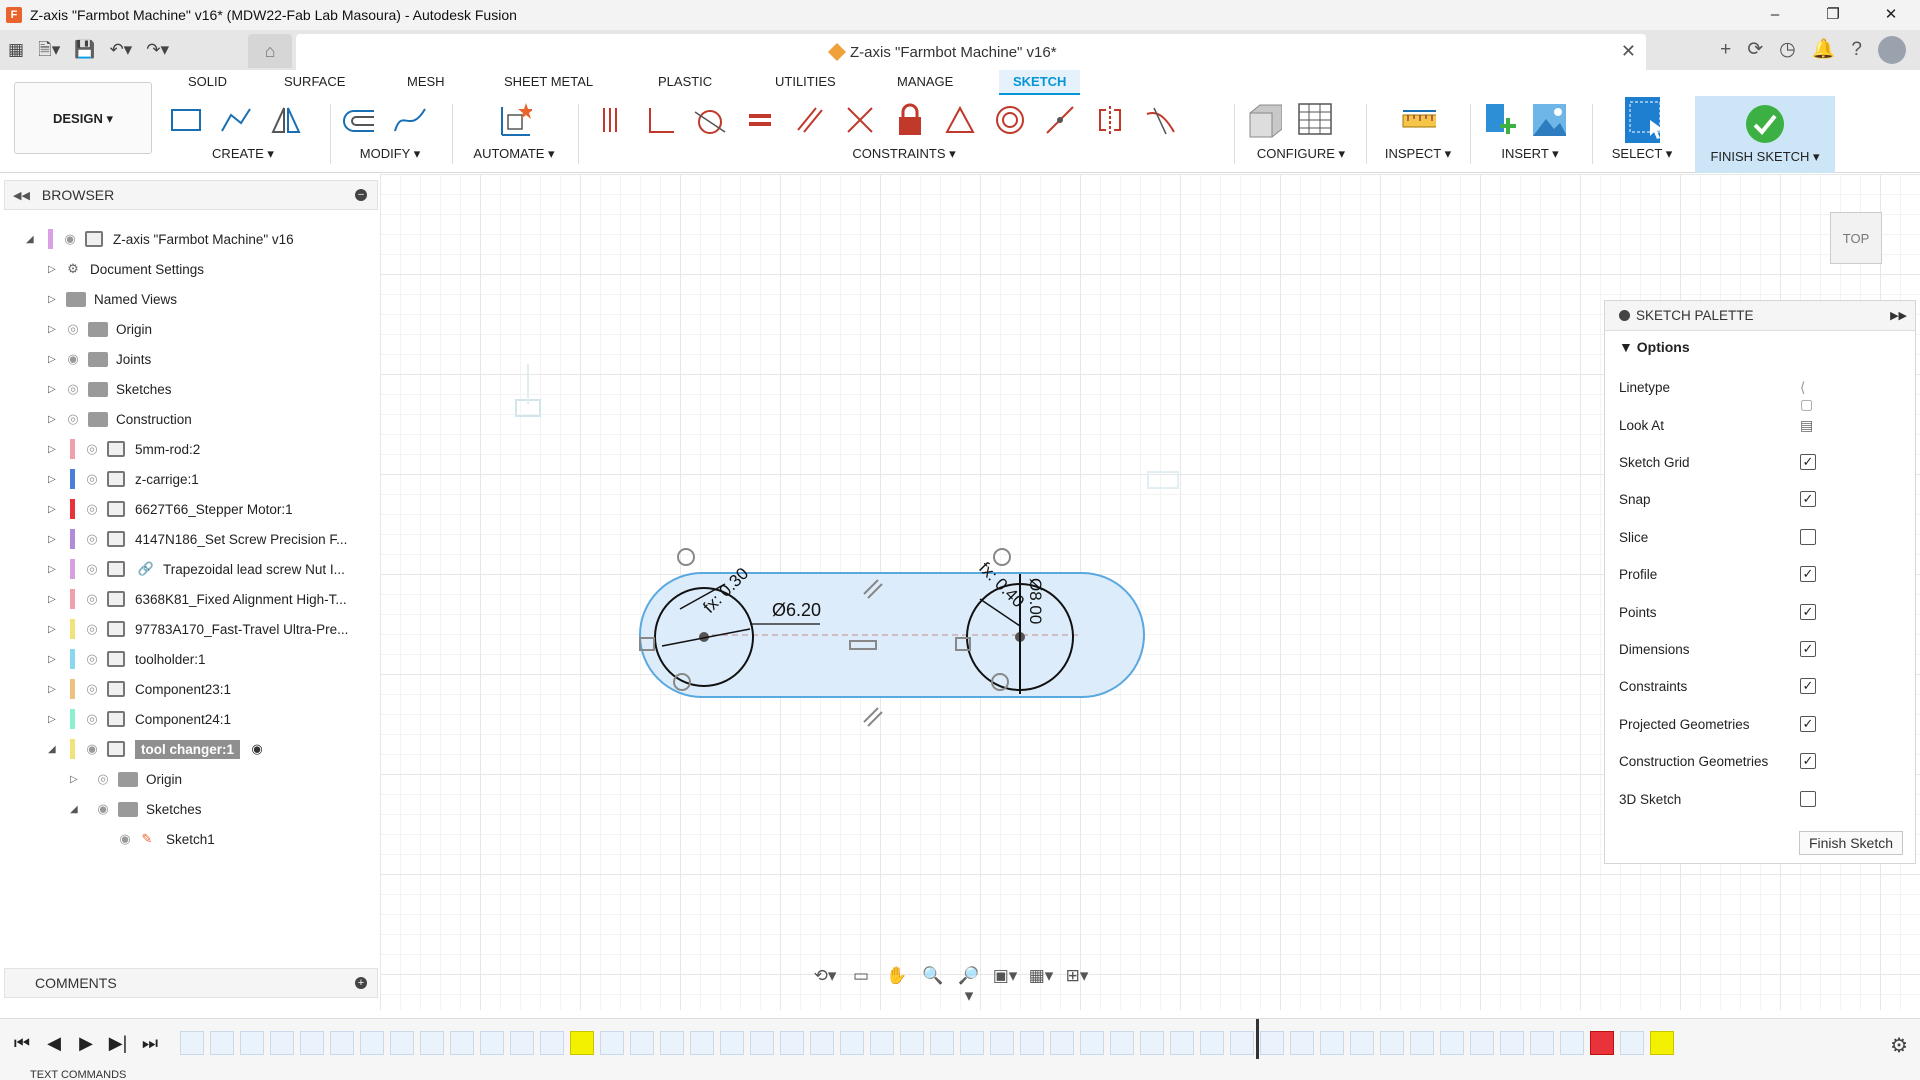 This screenshot has width=1920, height=1080. What do you see at coordinates (1418, 154) in the screenshot?
I see `inspect-menu: INSPECT ▾` at bounding box center [1418, 154].